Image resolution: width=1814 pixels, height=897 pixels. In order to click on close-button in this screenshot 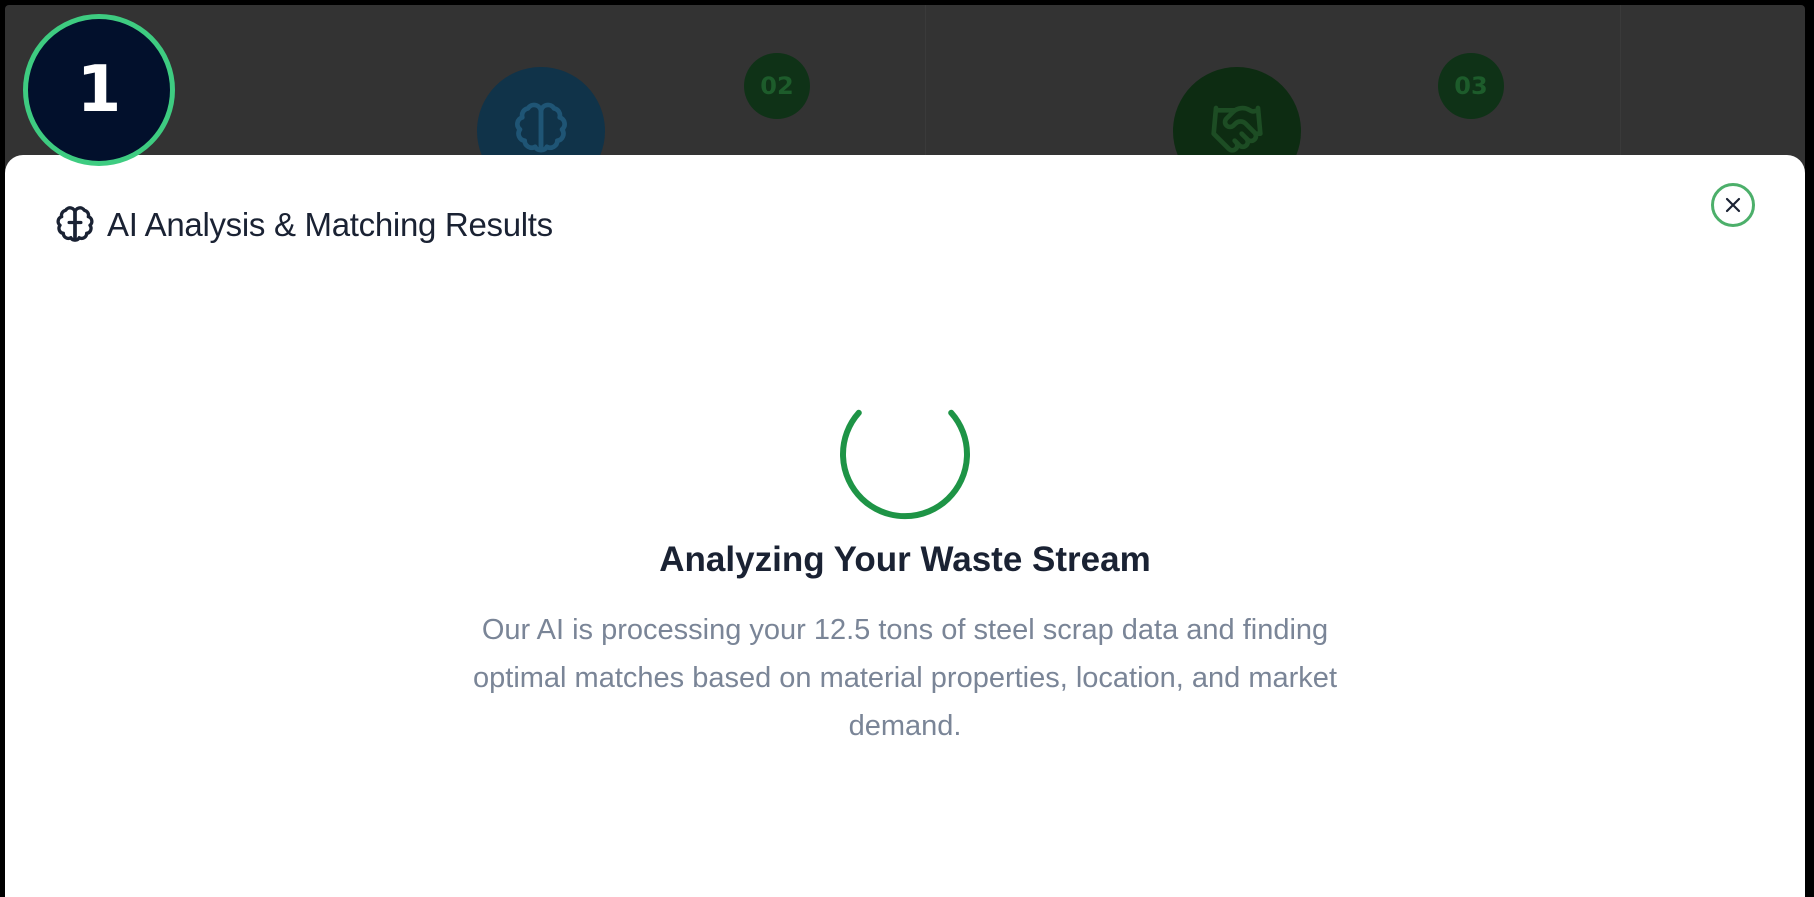, I will do `click(1733, 205)`.